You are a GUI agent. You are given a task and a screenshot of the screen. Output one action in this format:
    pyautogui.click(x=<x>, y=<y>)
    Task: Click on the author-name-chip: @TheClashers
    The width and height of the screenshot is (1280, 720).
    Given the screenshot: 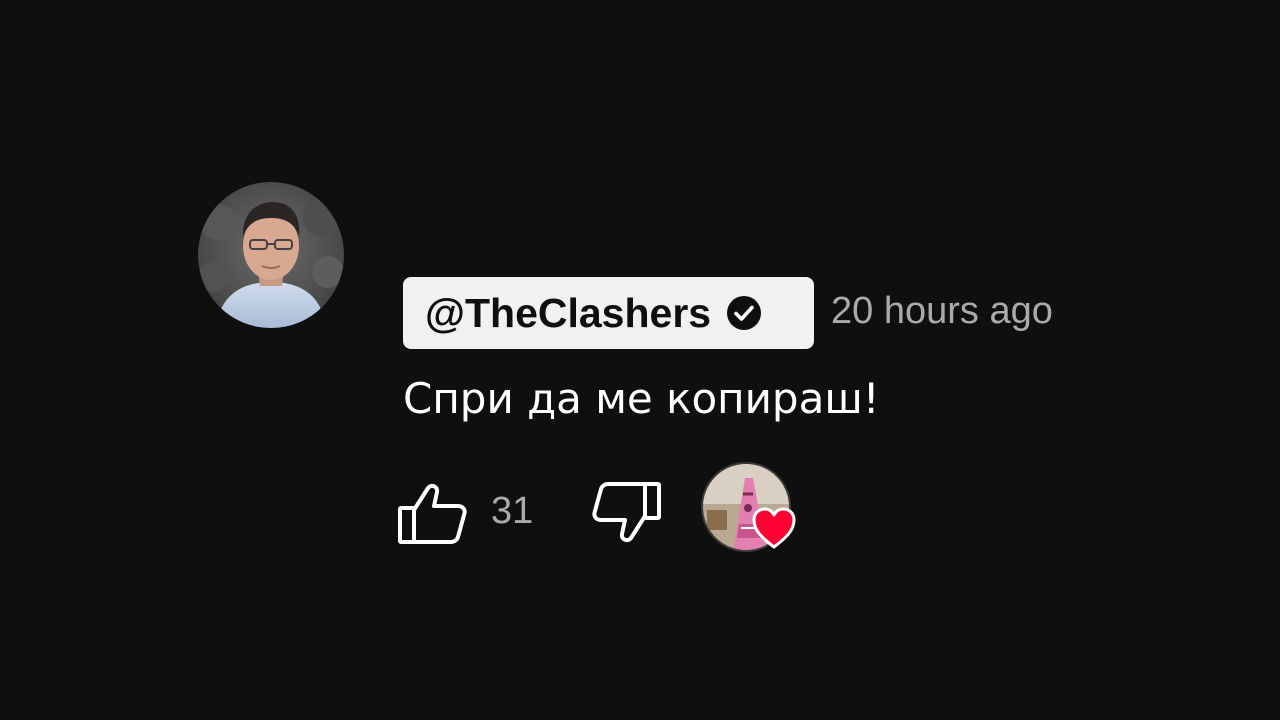 What is the action you would take?
    pyautogui.click(x=608, y=313)
    